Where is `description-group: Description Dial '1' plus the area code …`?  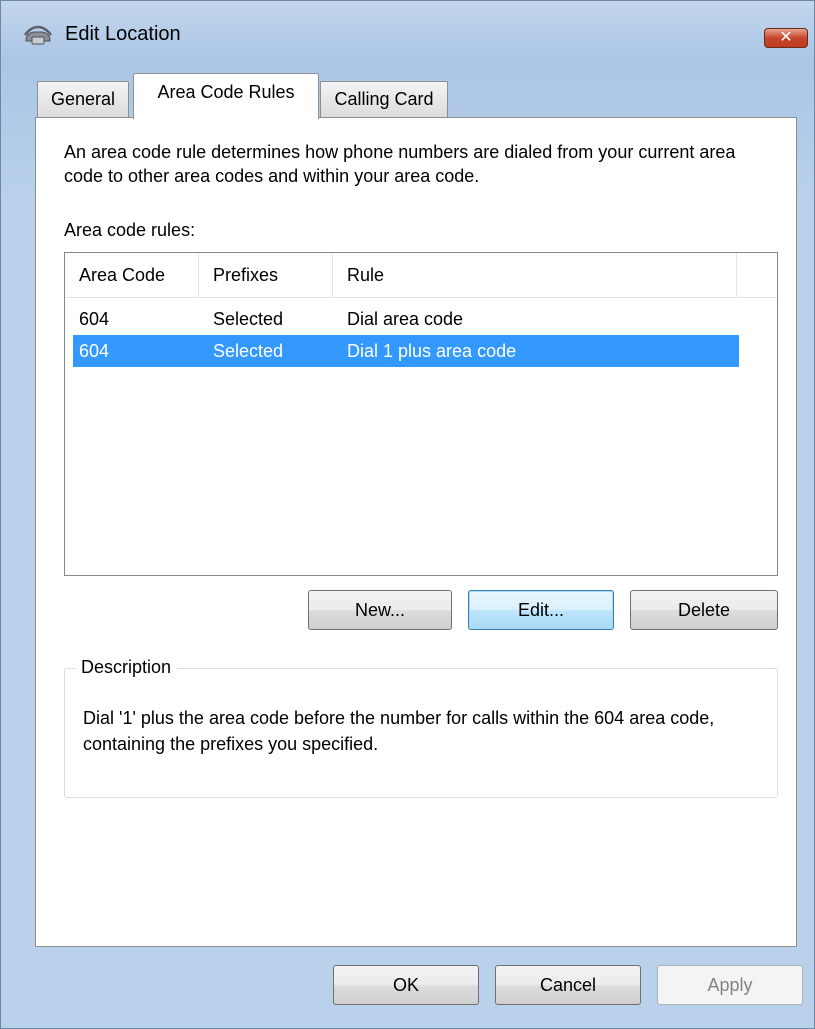
description-group: Description Dial '1' plus the area code … is located at coordinates (421, 727).